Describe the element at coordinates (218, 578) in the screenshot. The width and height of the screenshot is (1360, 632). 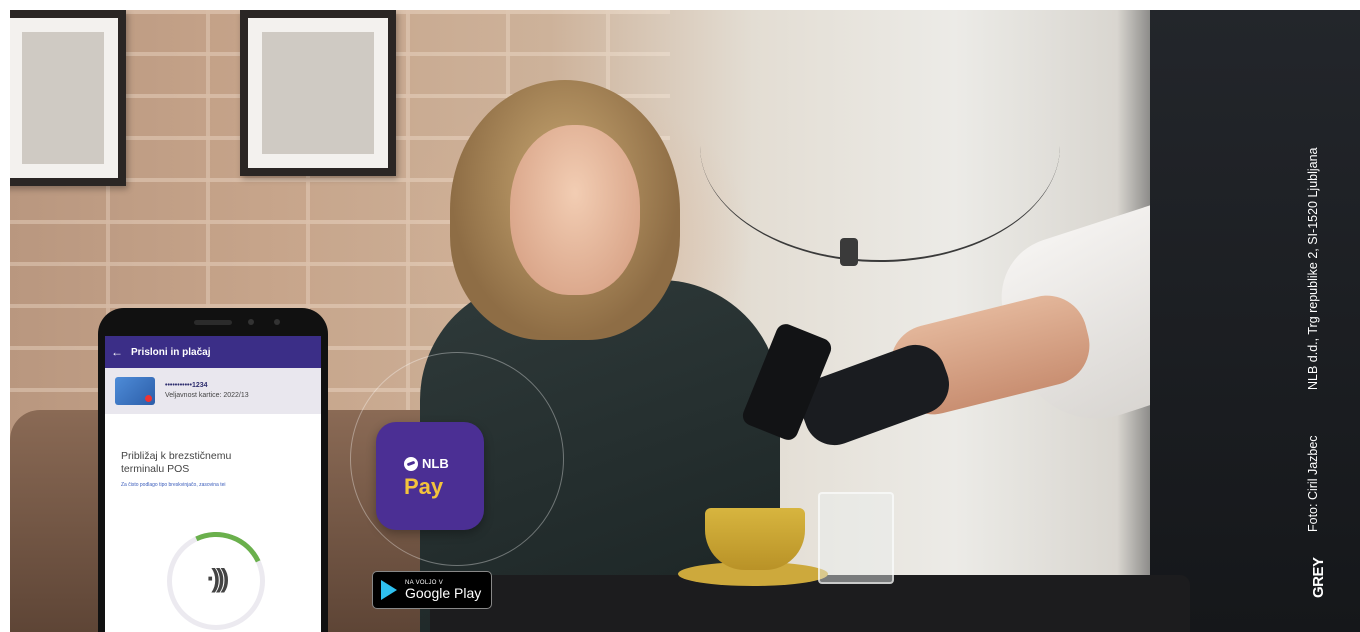
I see `contactless-icon: ·)))` at that location.